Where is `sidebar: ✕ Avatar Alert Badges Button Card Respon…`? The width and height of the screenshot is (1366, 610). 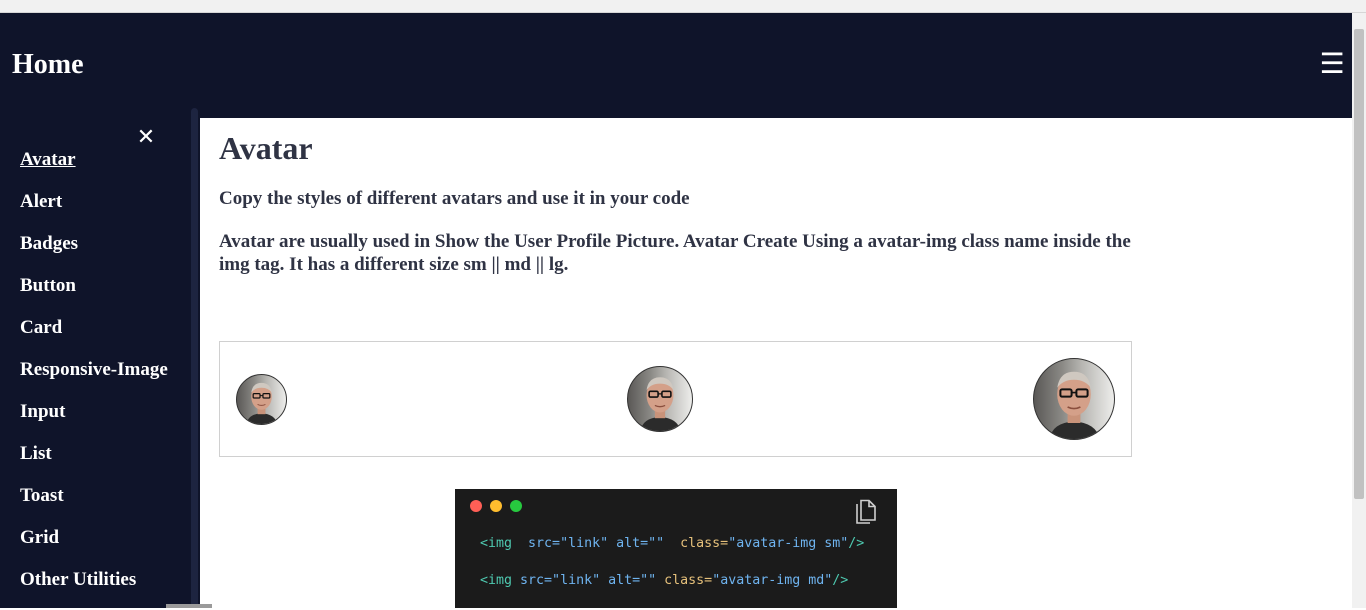 sidebar: ✕ Avatar Alert Badges Button Card Respon… is located at coordinates (95, 363).